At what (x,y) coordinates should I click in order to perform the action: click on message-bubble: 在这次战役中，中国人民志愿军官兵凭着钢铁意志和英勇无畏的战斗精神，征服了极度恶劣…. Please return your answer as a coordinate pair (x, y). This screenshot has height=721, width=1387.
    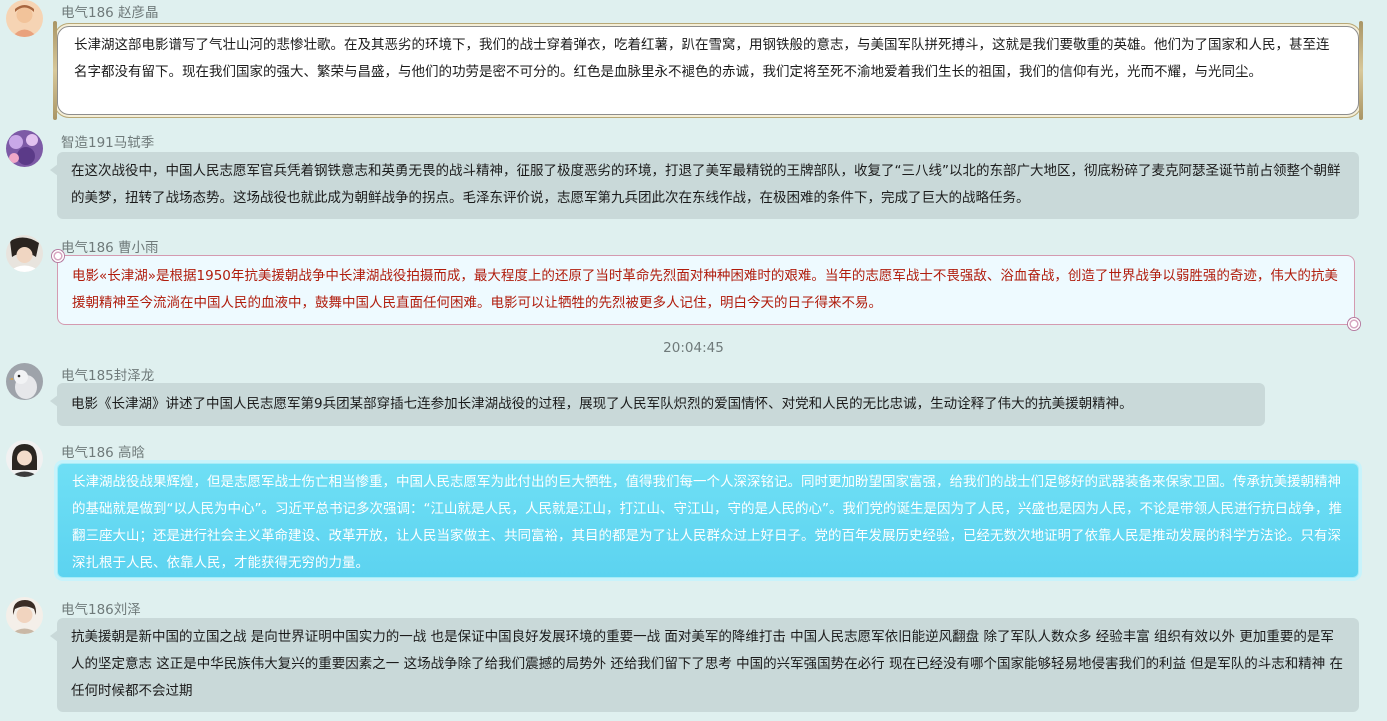
    Looking at the image, I should click on (704, 185).